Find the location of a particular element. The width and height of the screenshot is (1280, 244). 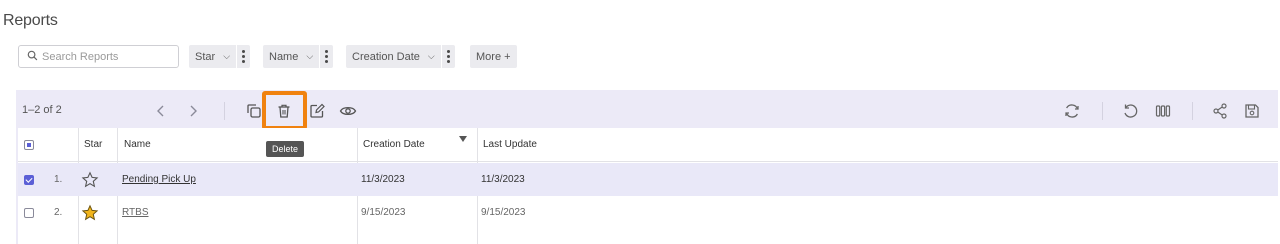

chevron-right-icon is located at coordinates (193, 111).